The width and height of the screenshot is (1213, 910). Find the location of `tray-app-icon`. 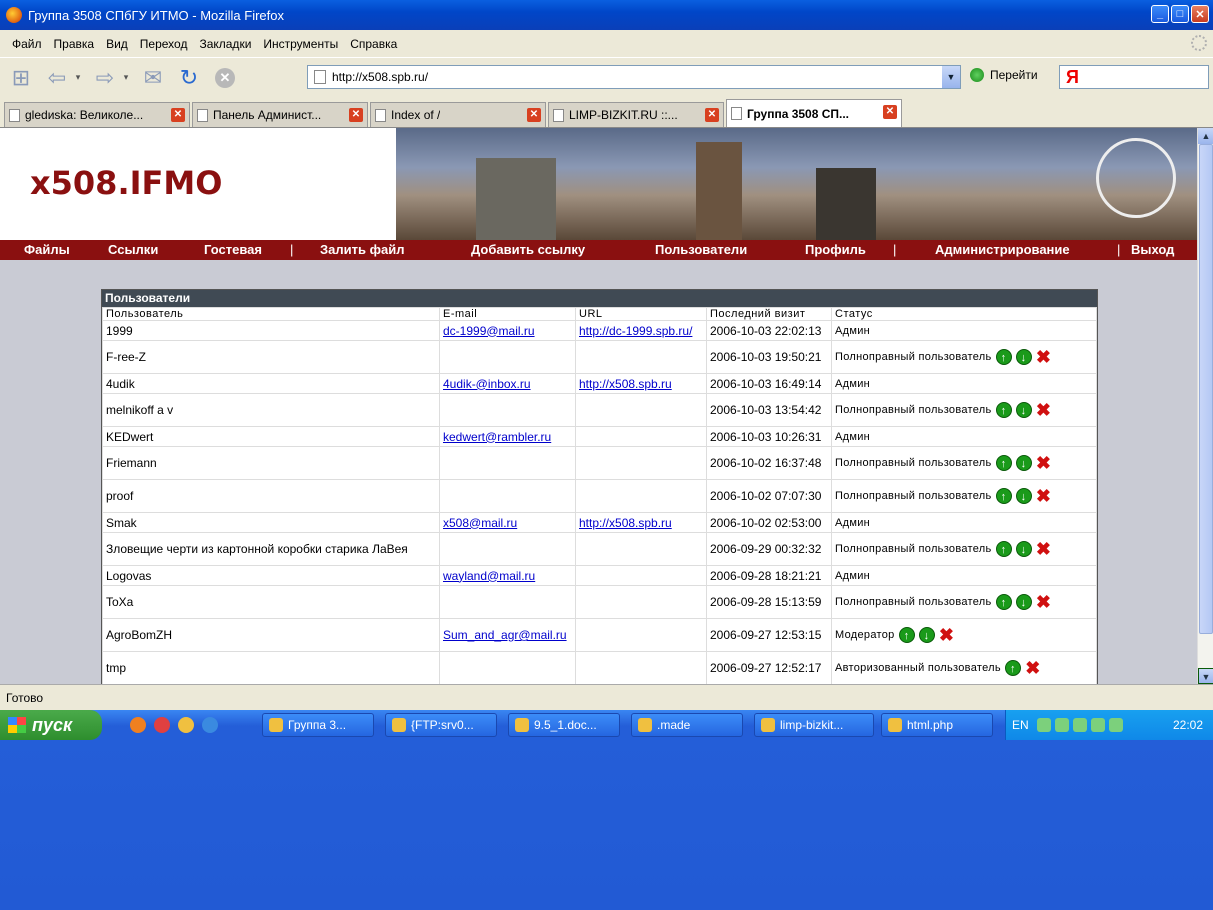

tray-app-icon is located at coordinates (1079, 725).